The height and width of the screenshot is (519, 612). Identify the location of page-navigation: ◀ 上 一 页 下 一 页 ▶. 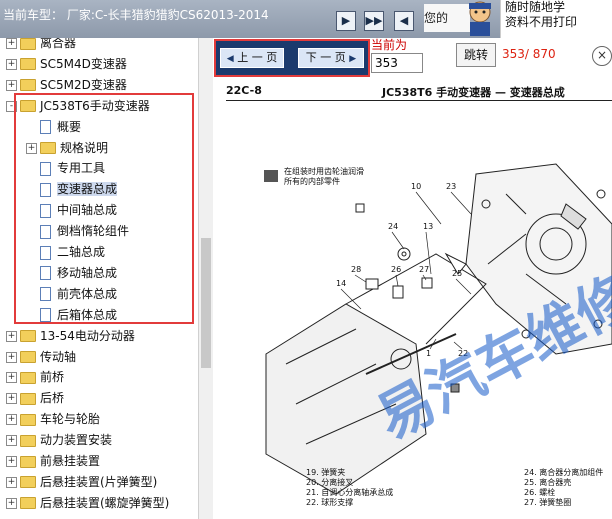
(292, 58).